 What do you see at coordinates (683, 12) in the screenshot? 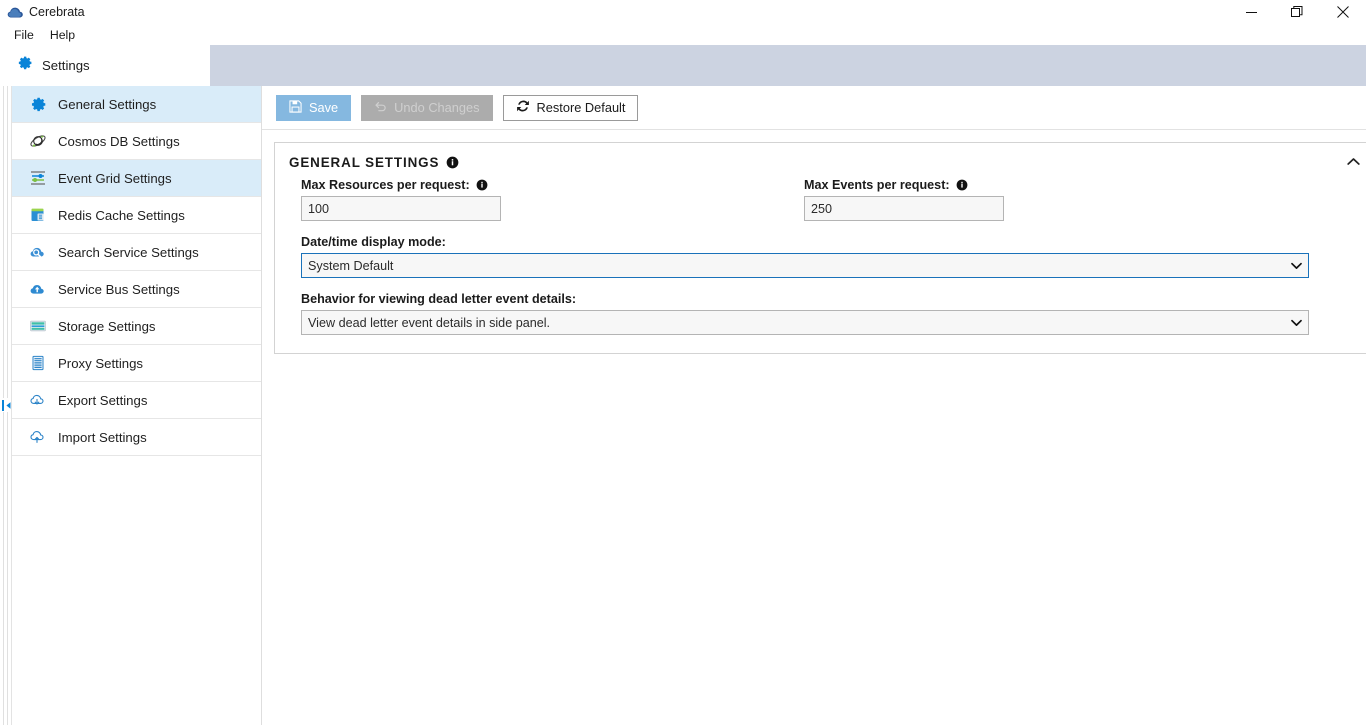
I see `title-bar: Cerebrata` at bounding box center [683, 12].